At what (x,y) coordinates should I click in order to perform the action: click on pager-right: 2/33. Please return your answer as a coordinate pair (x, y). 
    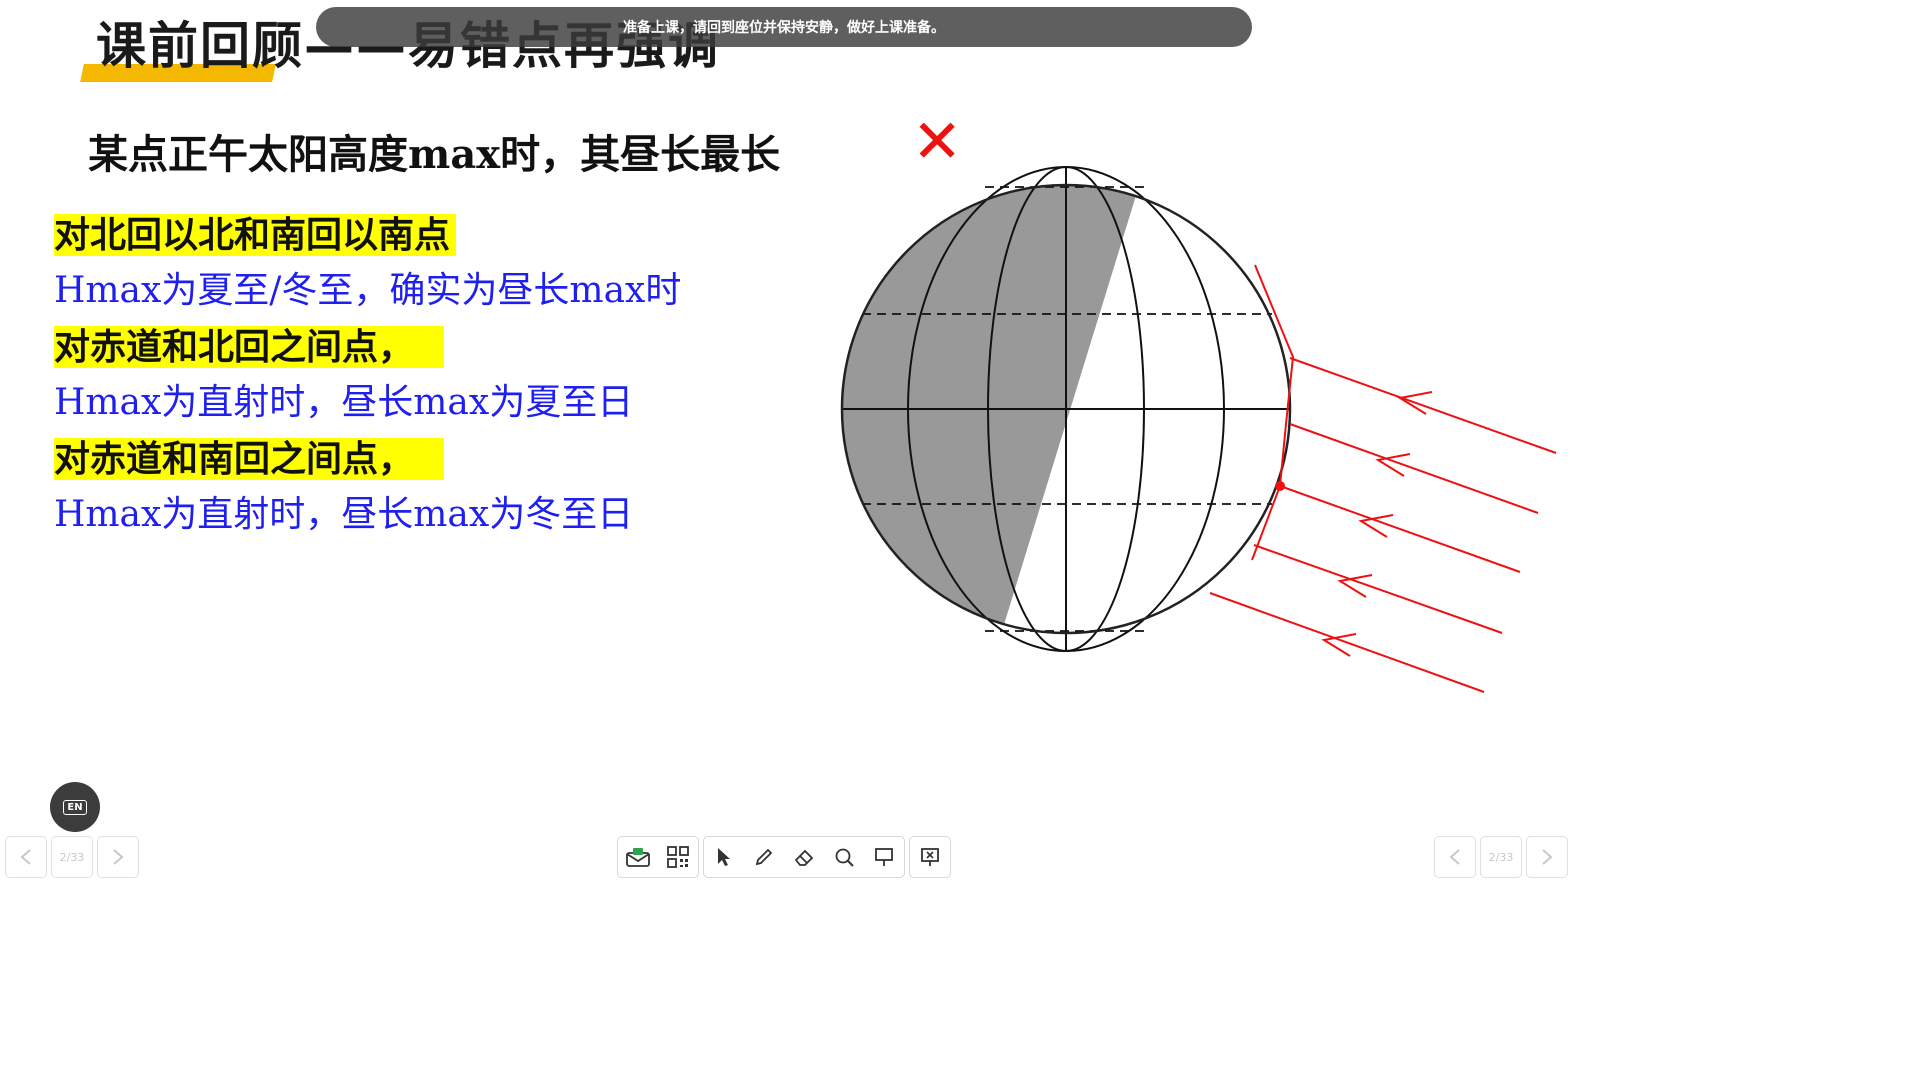
    Looking at the image, I should click on (1501, 857).